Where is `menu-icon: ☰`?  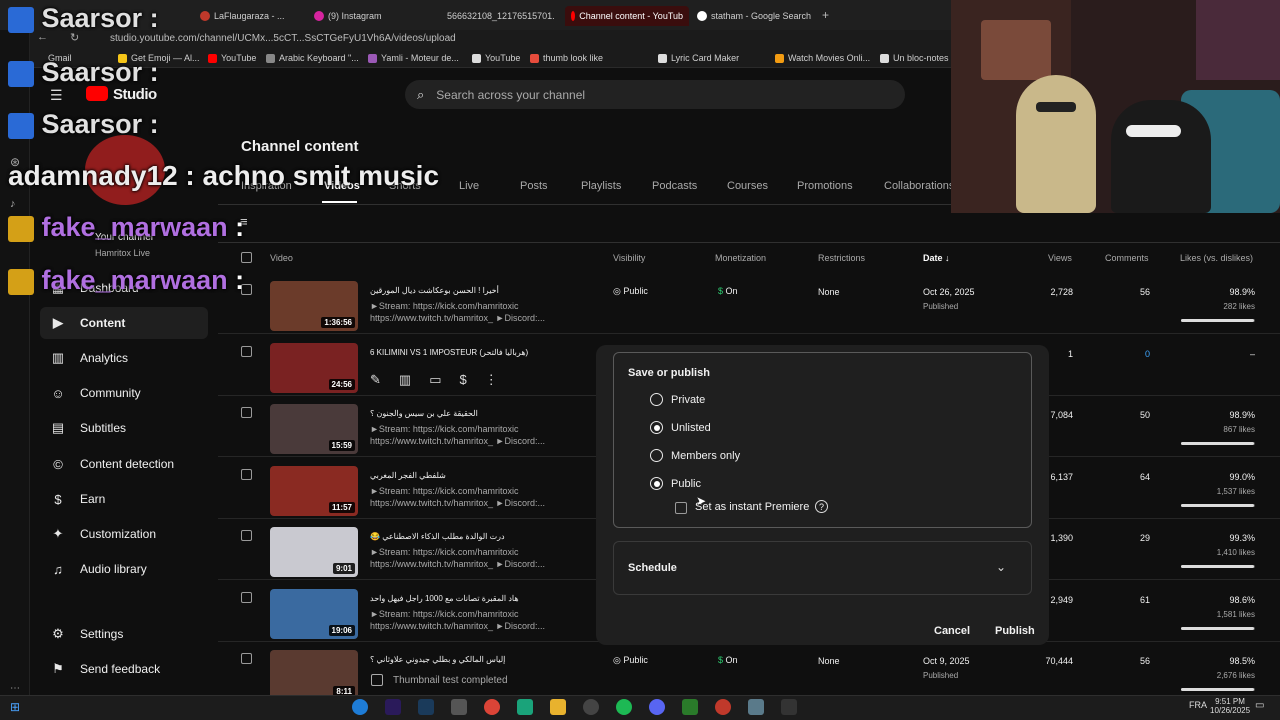 menu-icon: ☰ is located at coordinates (56, 95).